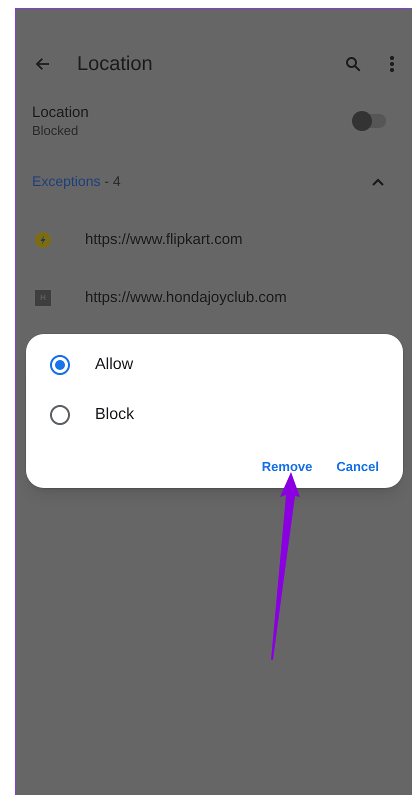 Image resolution: width=412 pixels, height=795 pixels. Describe the element at coordinates (56, 130) in the screenshot. I see `setting-status: Blocked` at that location.